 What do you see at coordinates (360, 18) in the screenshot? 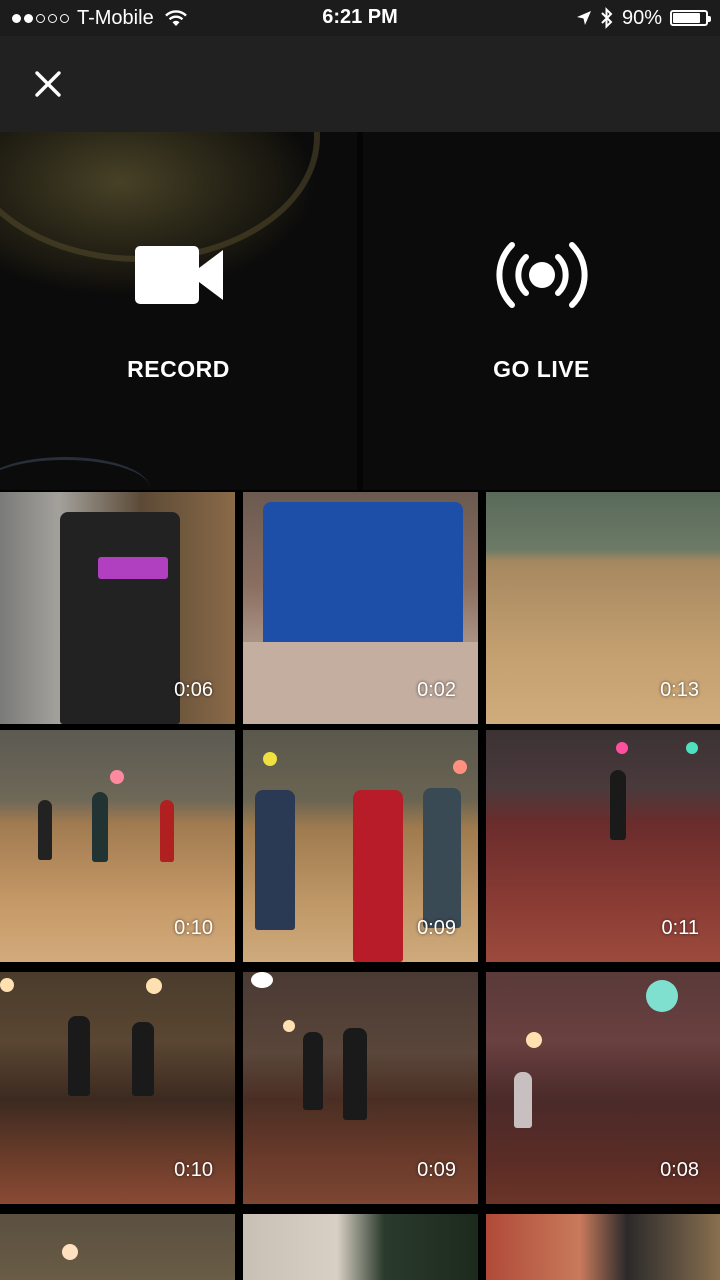
I see `status-bar: T-Mobile 6:21 PM 90%` at bounding box center [360, 18].